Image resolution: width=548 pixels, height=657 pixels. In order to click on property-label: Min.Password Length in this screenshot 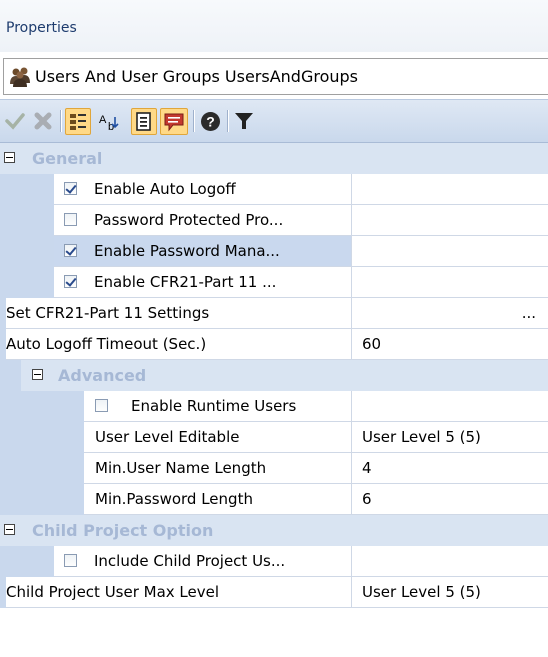, I will do `click(174, 499)`.